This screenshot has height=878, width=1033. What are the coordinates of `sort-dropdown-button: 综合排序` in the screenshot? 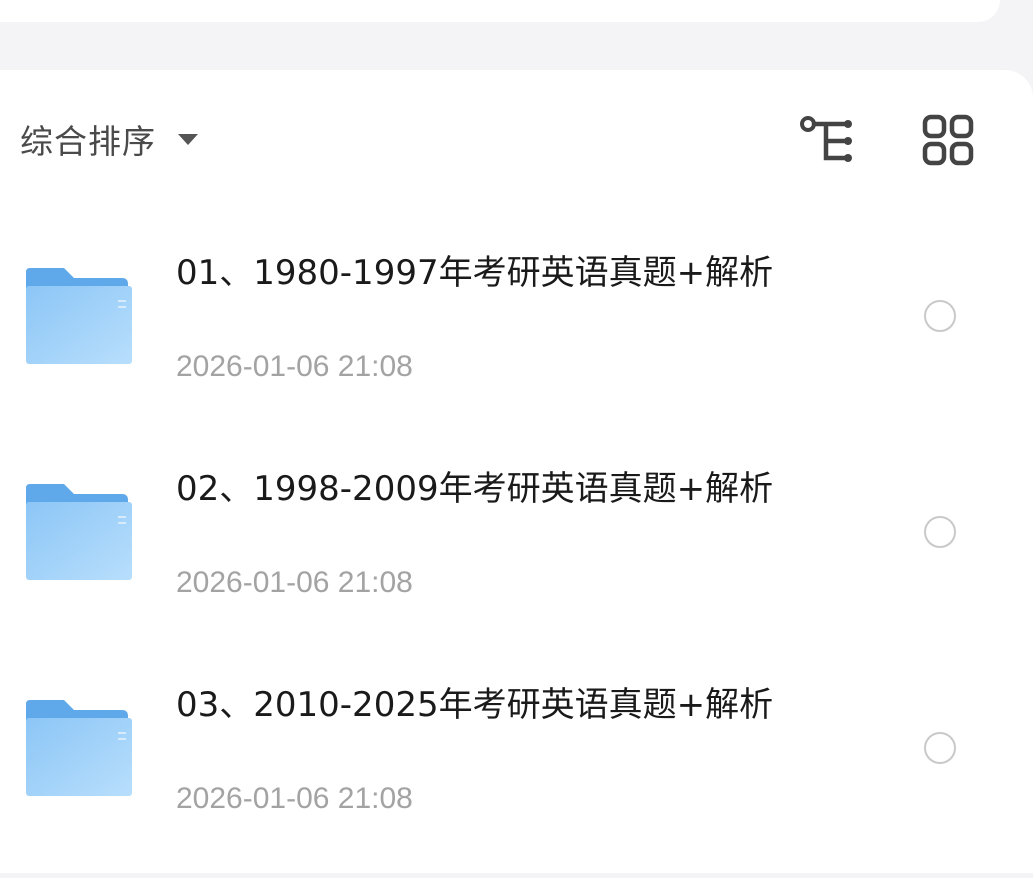 It's located at (109, 139).